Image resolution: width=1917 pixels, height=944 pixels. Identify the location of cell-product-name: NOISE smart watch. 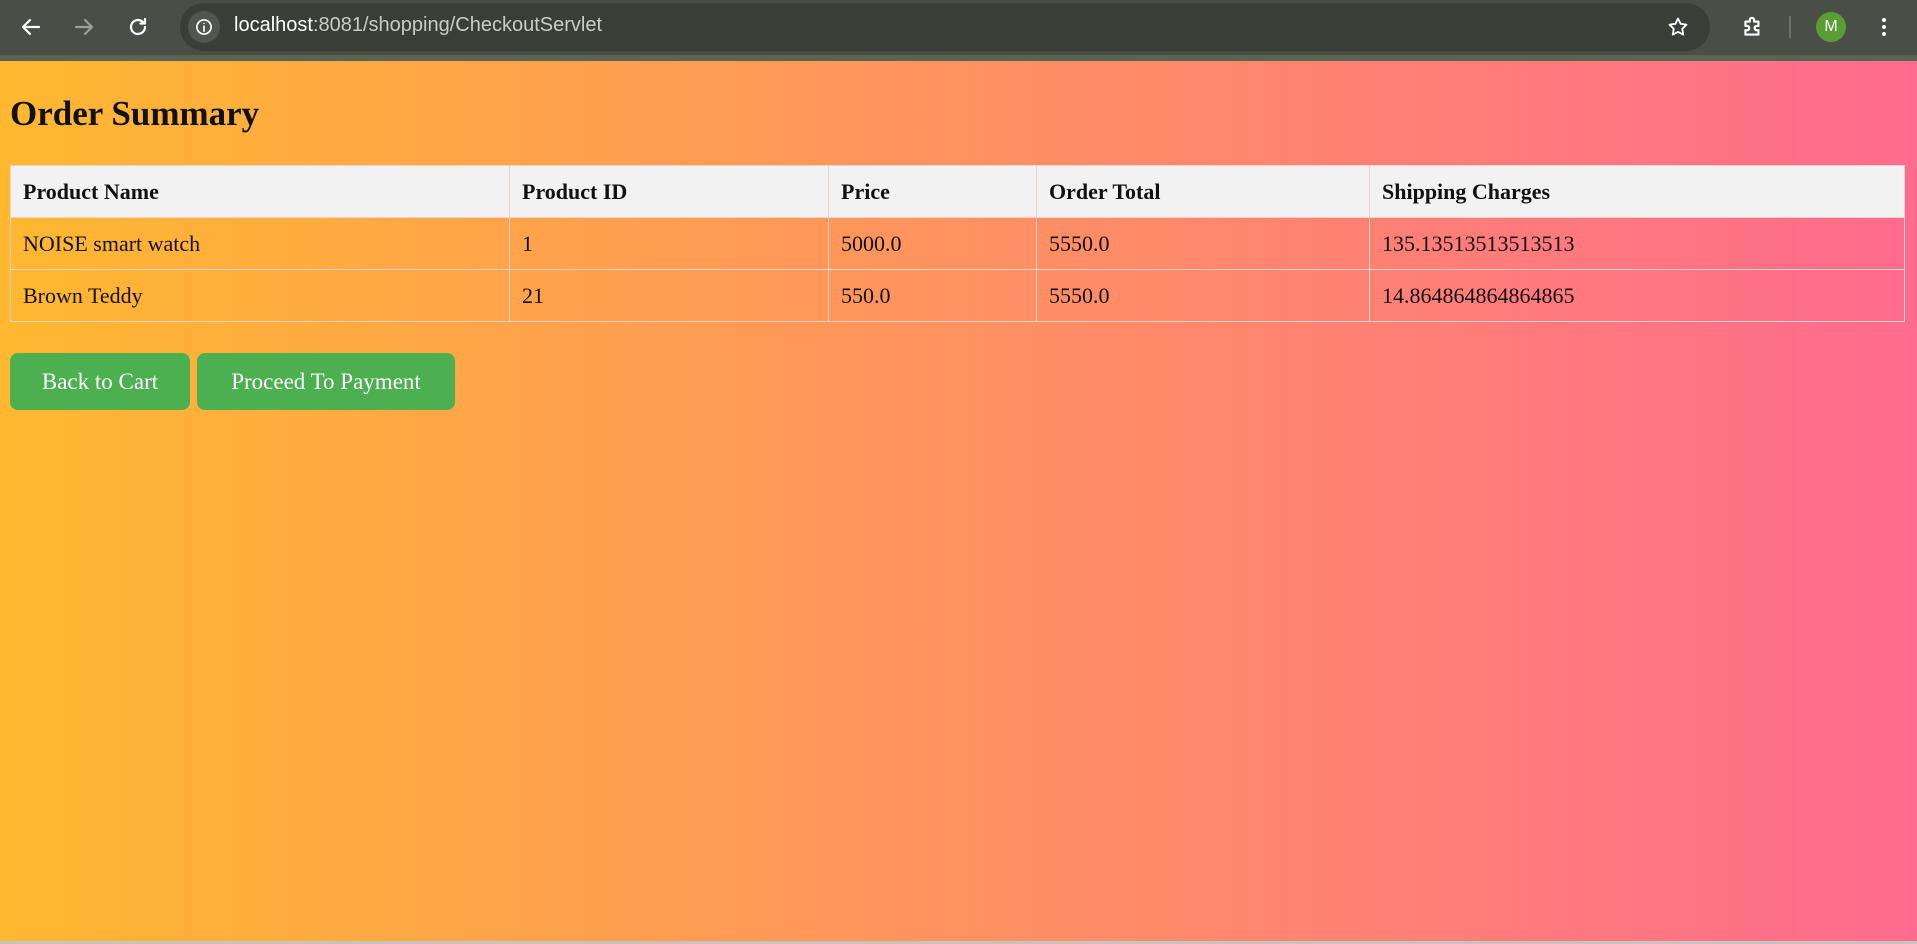
(260, 243).